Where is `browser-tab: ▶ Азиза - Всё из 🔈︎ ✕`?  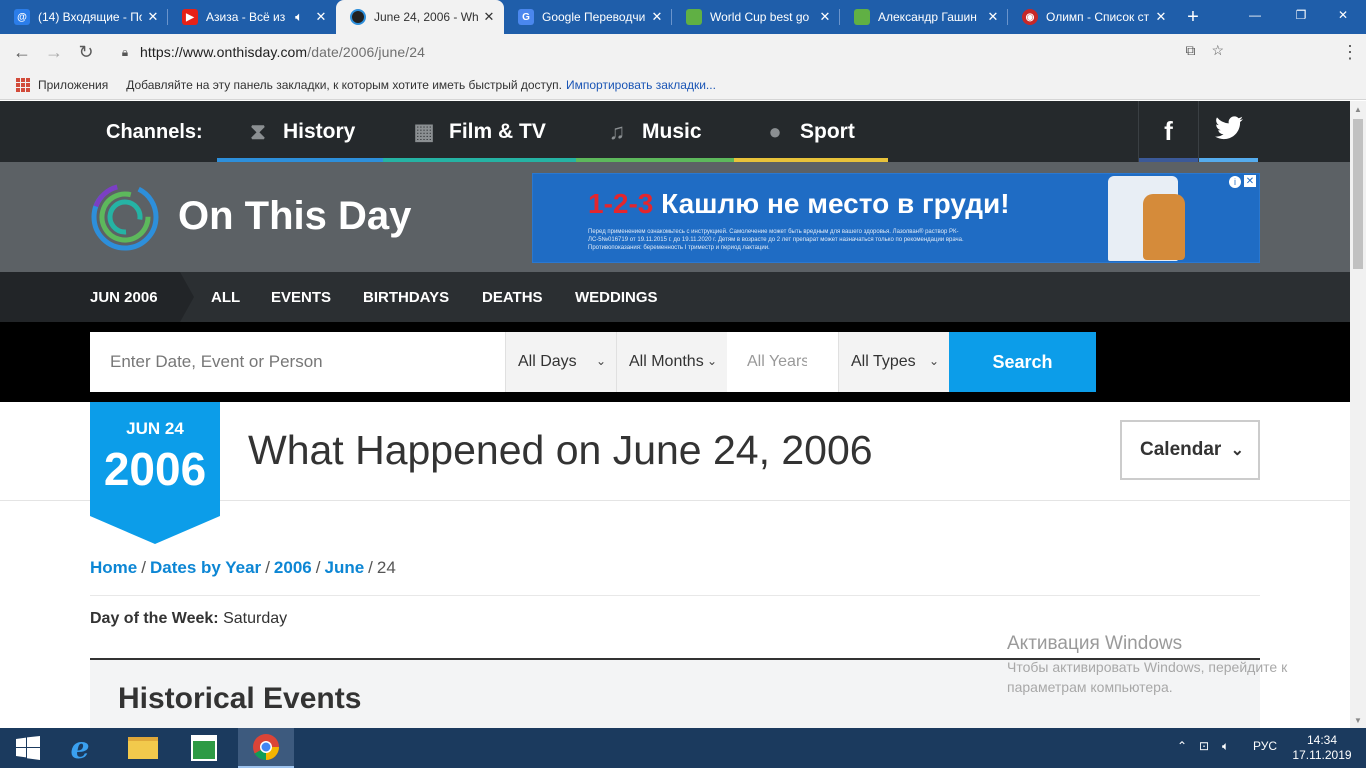 browser-tab: ▶ Азиза - Всё из 🔈︎ ✕ is located at coordinates (252, 17).